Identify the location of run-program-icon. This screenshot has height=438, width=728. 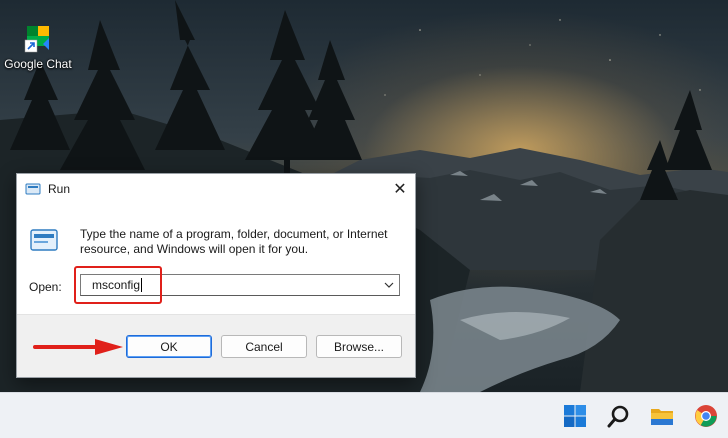
(44, 240).